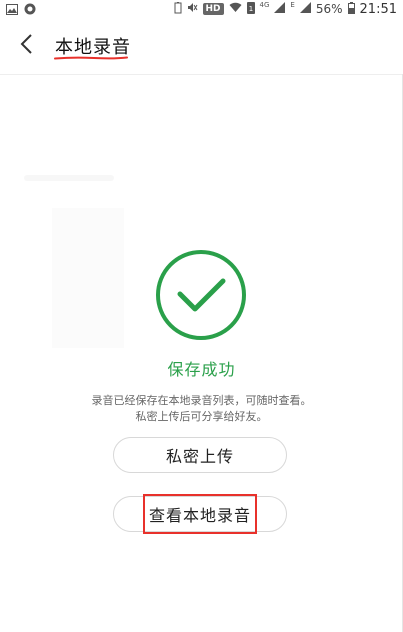 This screenshot has width=403, height=632. What do you see at coordinates (200, 455) in the screenshot?
I see `private-upload-button: 私密上传` at bounding box center [200, 455].